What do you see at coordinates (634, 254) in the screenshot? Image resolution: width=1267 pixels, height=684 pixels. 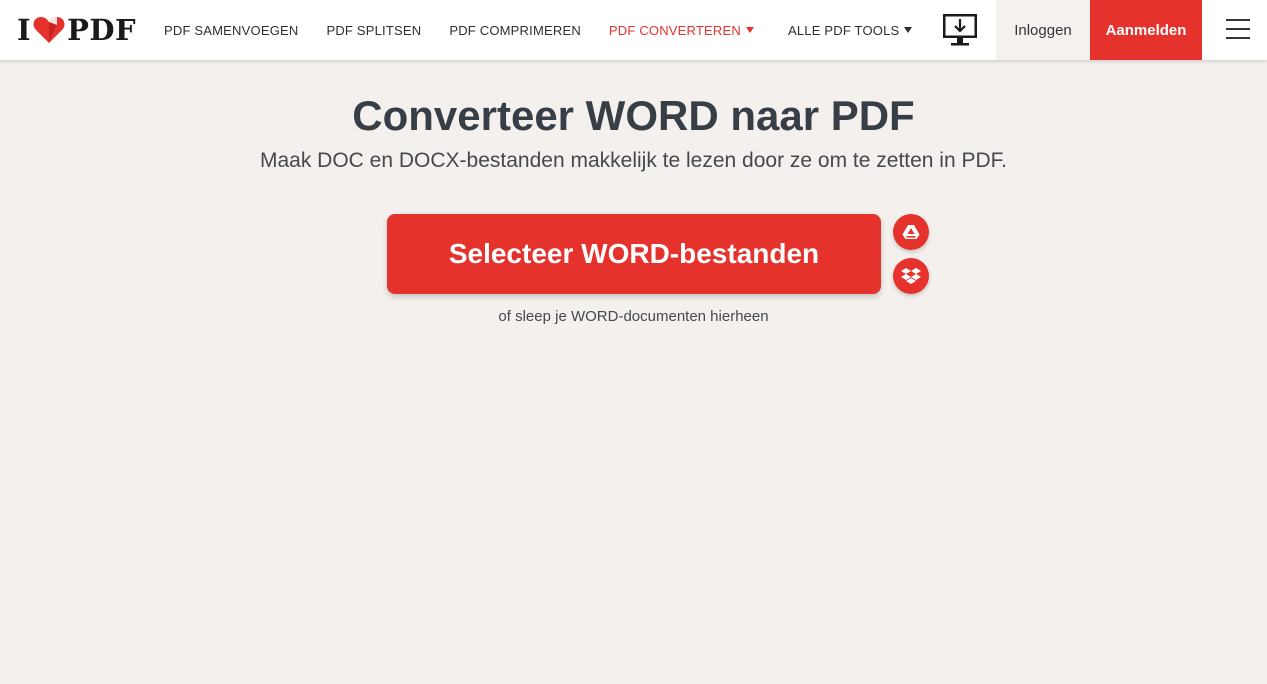 I see `select-word-files-button: Selecteer WORD-bestanden` at bounding box center [634, 254].